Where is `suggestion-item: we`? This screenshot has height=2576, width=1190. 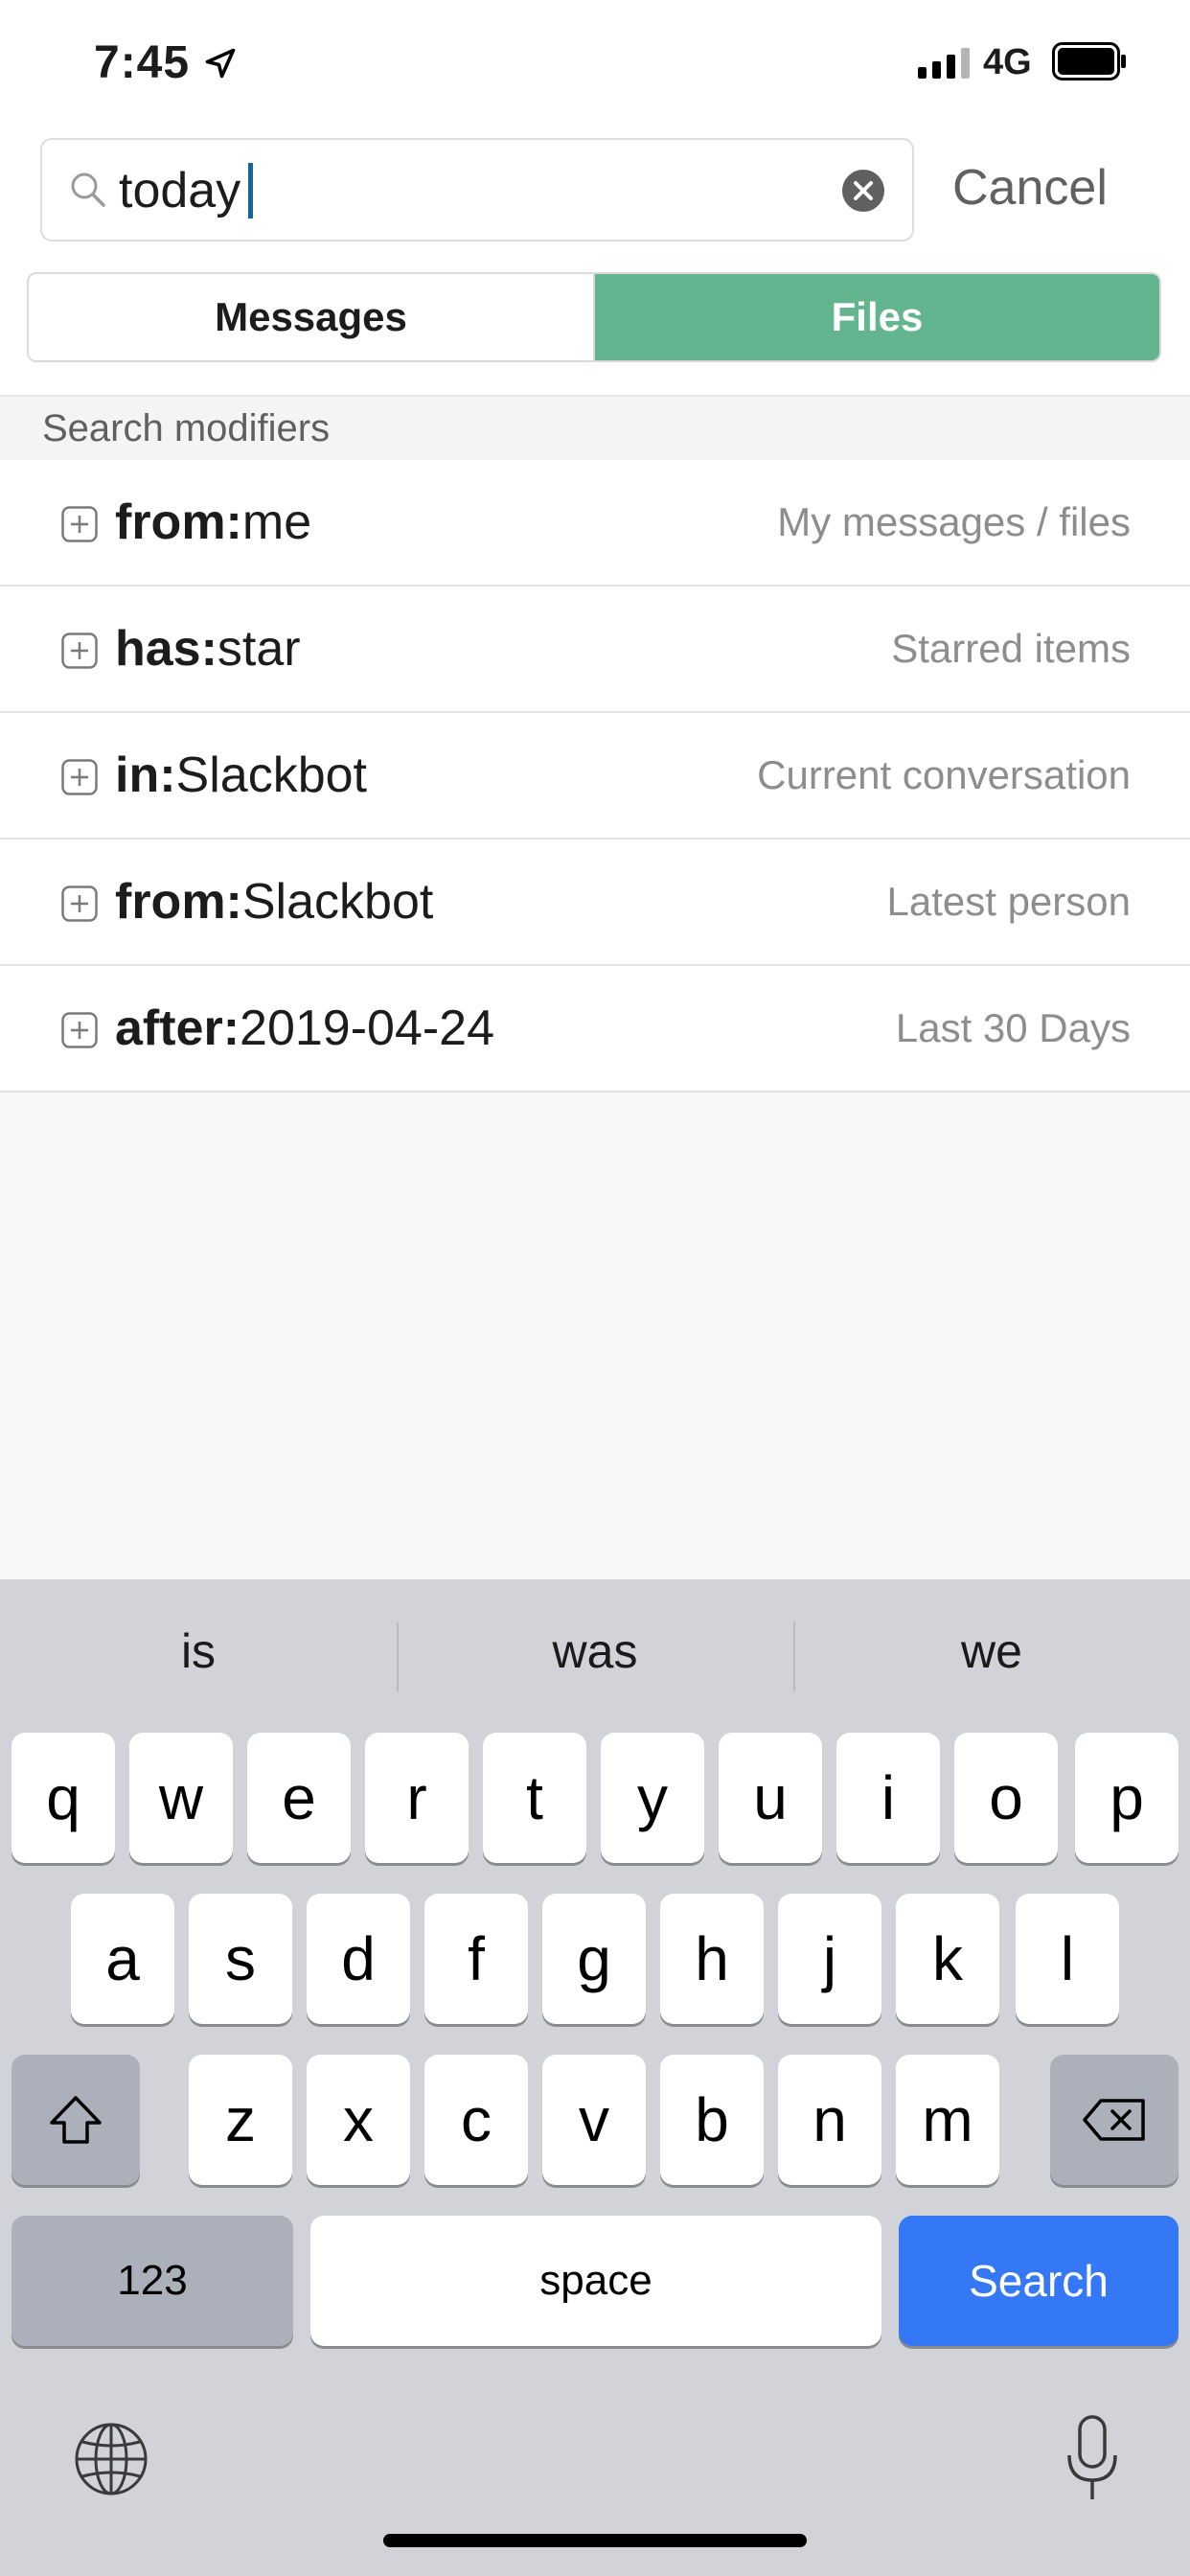
suggestion-item: we is located at coordinates (991, 1651).